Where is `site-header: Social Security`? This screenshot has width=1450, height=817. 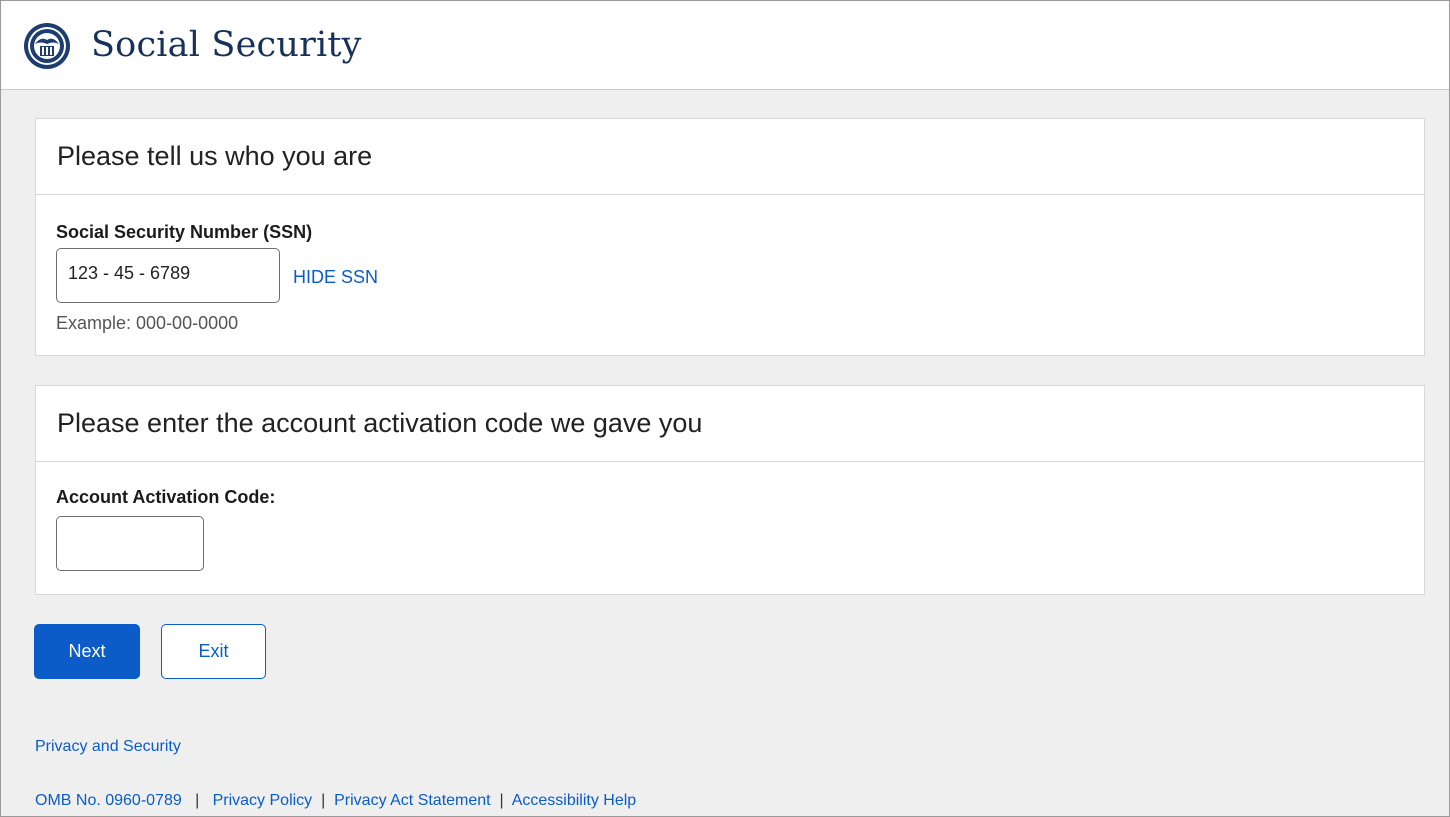 site-header: Social Security is located at coordinates (725, 45).